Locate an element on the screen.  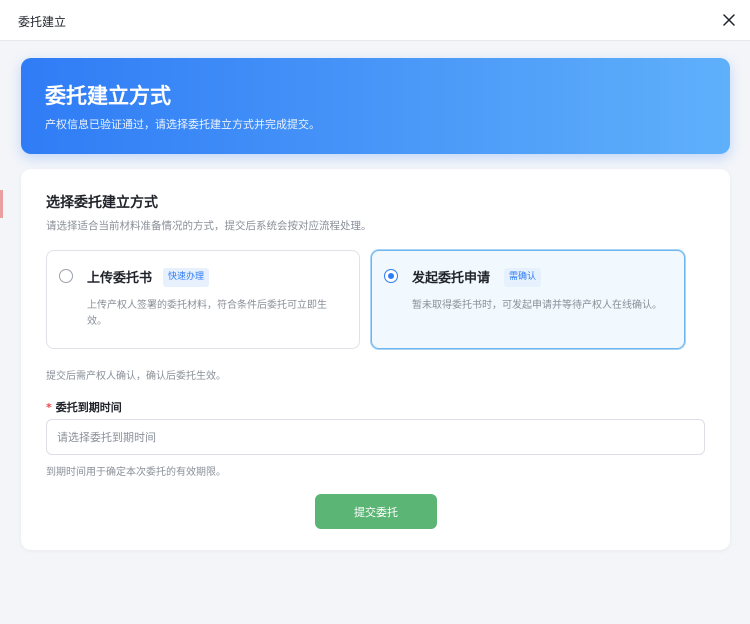
option-description: 上传产权人签署的委托材料，符合条件后委托可立即生效。 is located at coordinates (207, 313).